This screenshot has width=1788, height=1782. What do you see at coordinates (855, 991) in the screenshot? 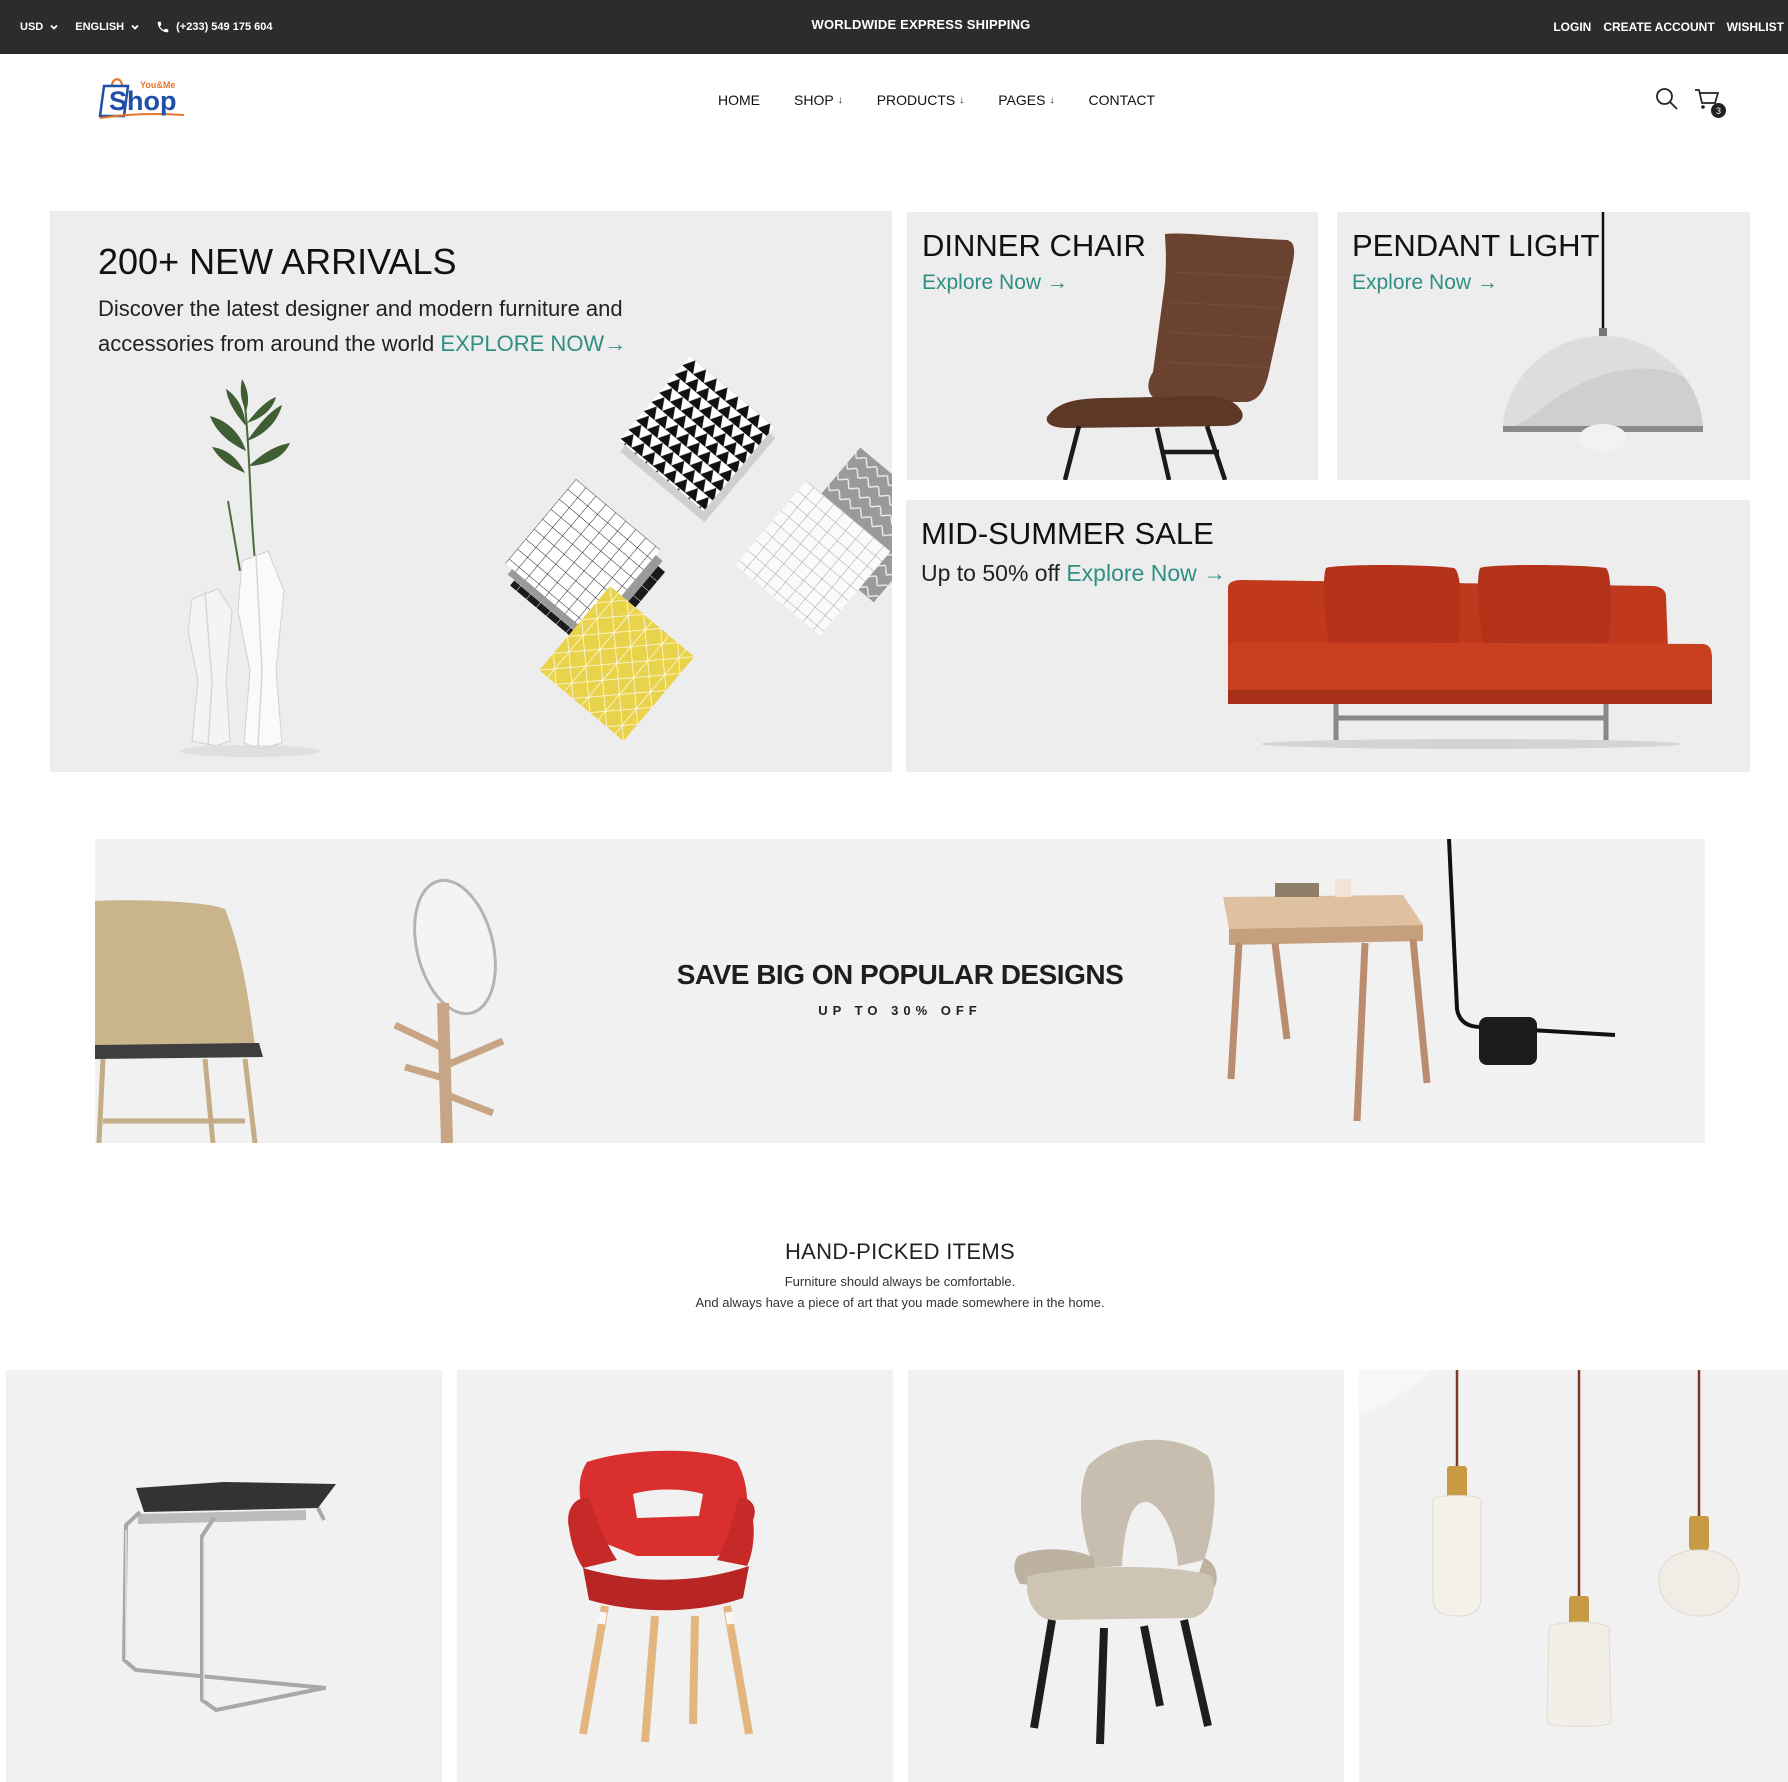
I see `banner-furniture-image` at bounding box center [855, 991].